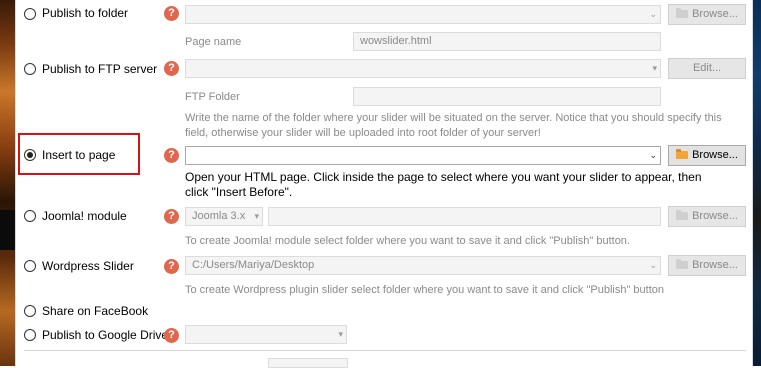 This screenshot has height=368, width=761. Describe the element at coordinates (30, 69) in the screenshot. I see `radio-publish-to-ftp` at that location.